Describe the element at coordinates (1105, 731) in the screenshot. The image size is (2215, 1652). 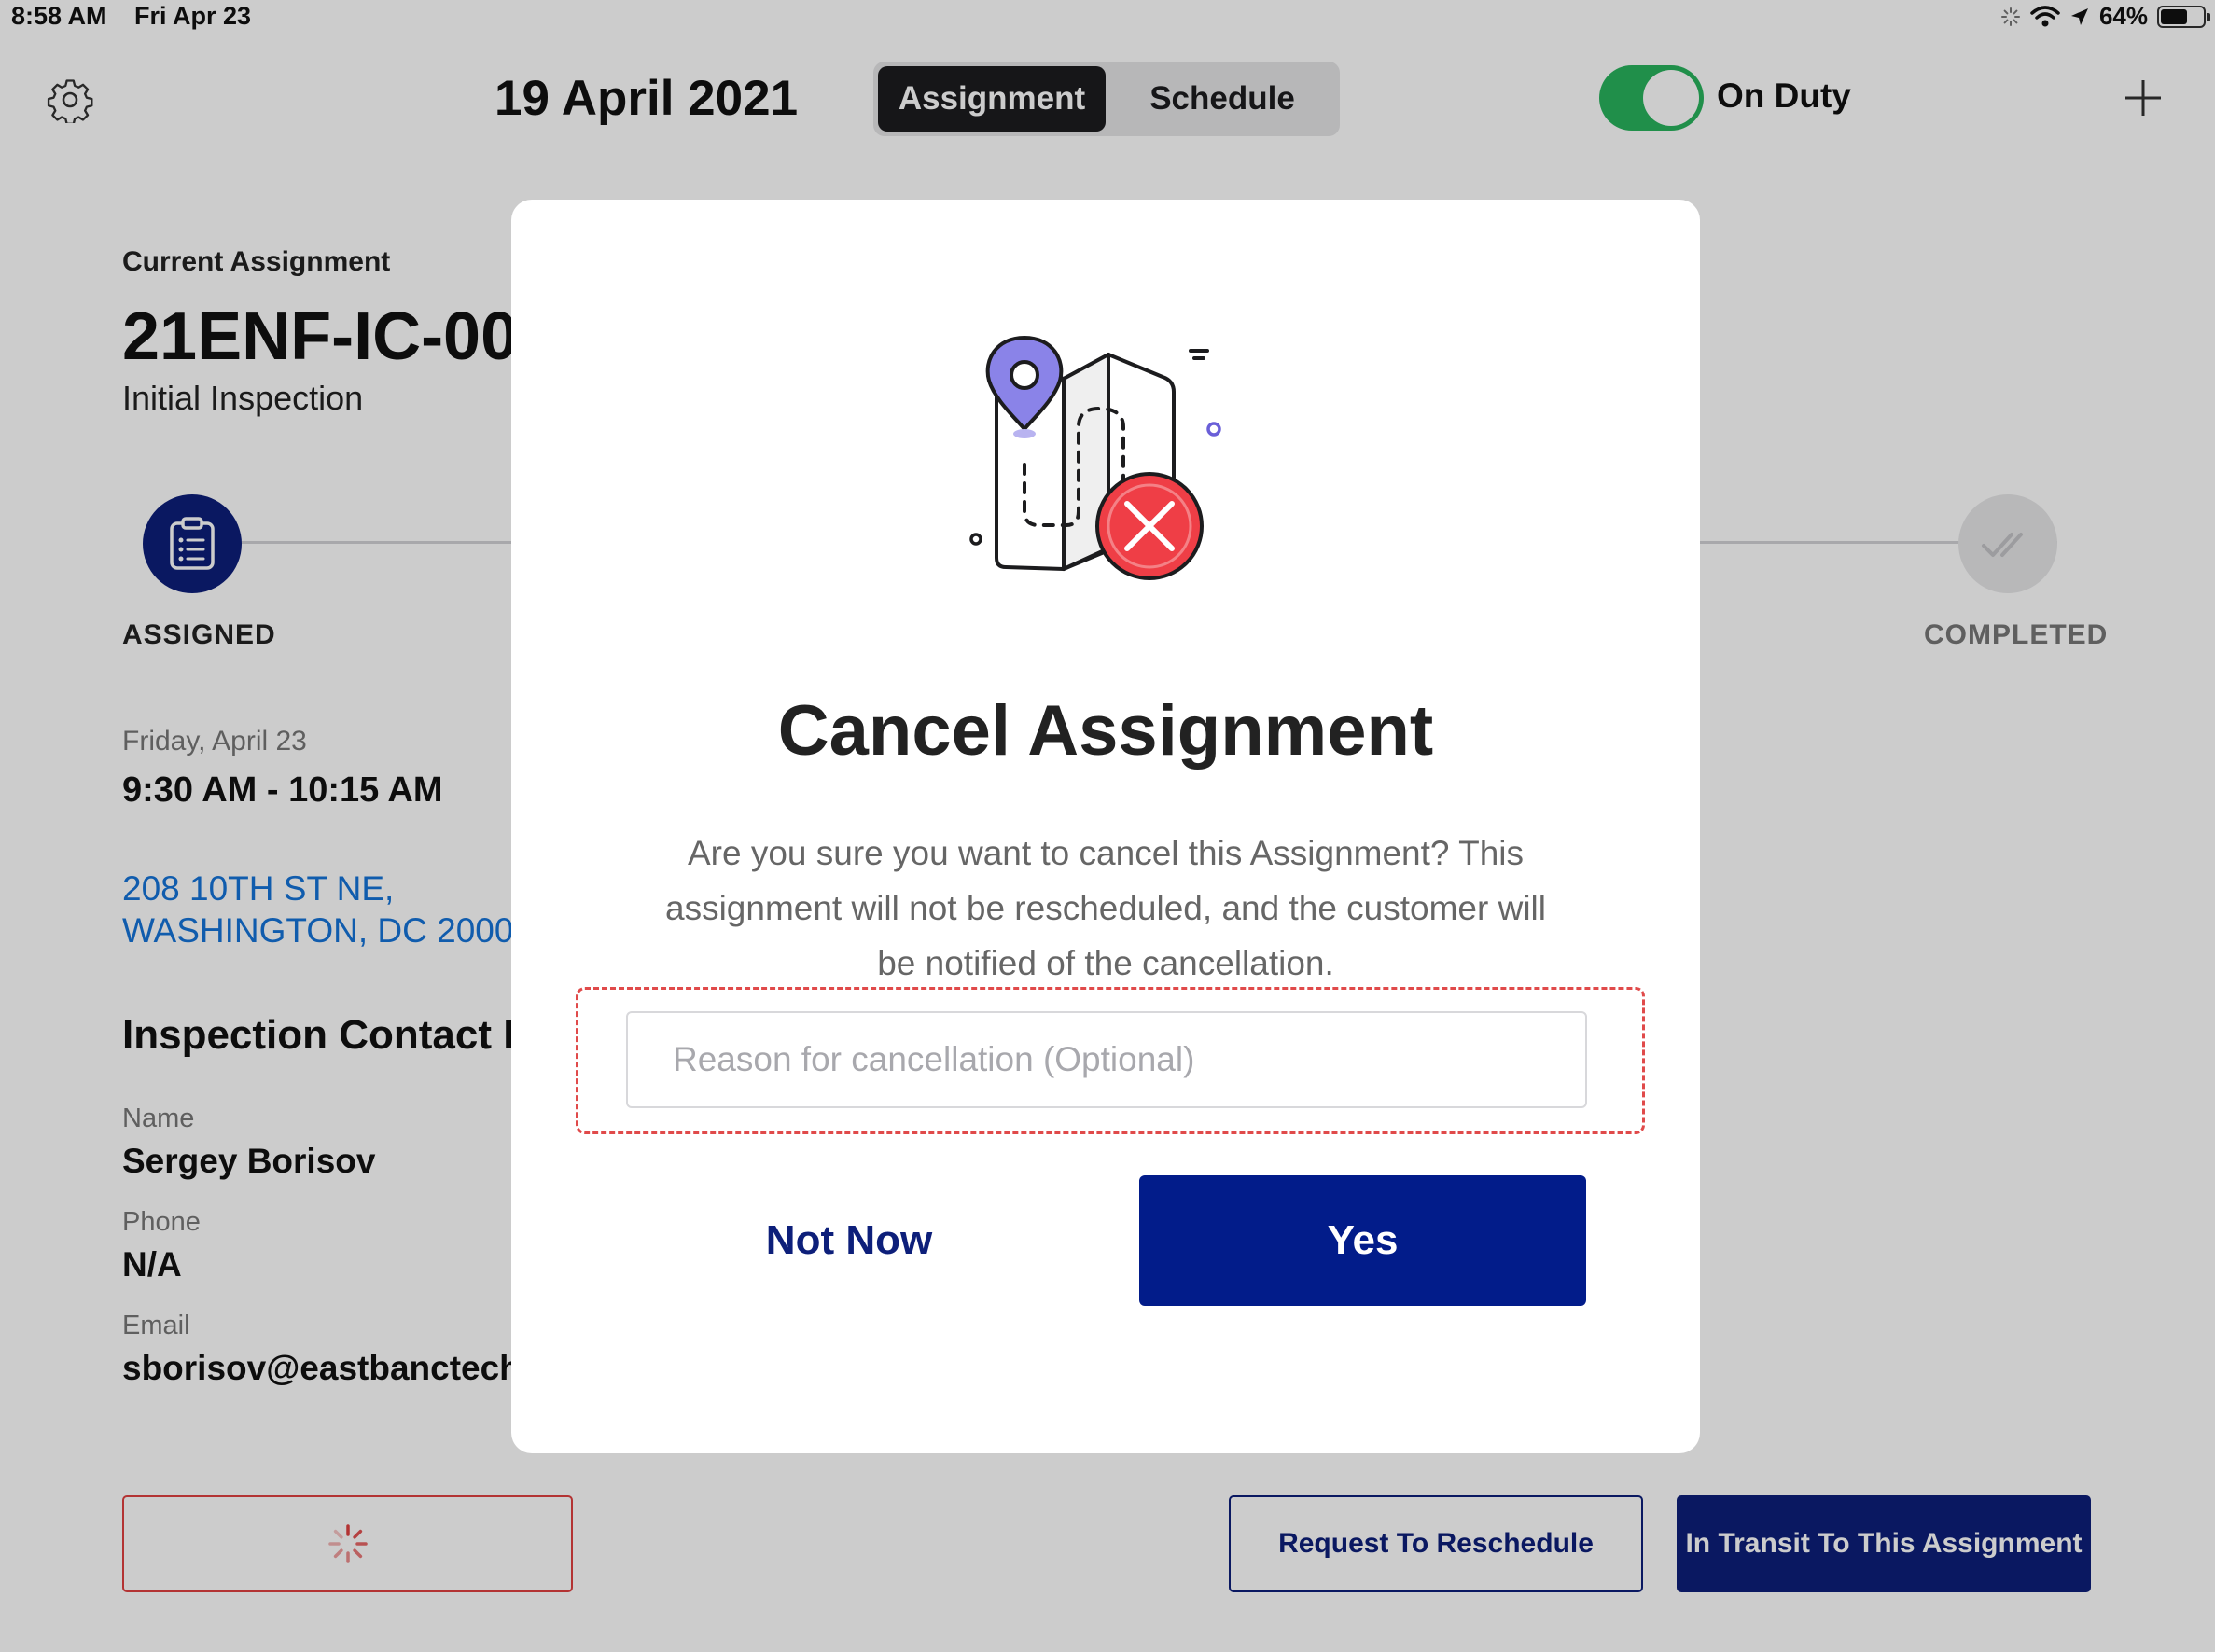
I see `dialog-title: Cancel Assignment` at that location.